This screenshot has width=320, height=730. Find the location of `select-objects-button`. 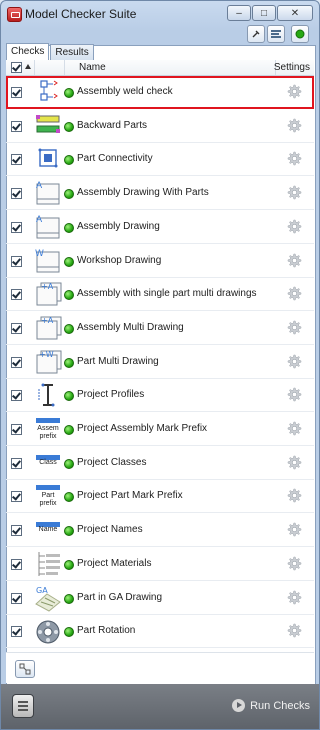

select-objects-button is located at coordinates (25, 669).